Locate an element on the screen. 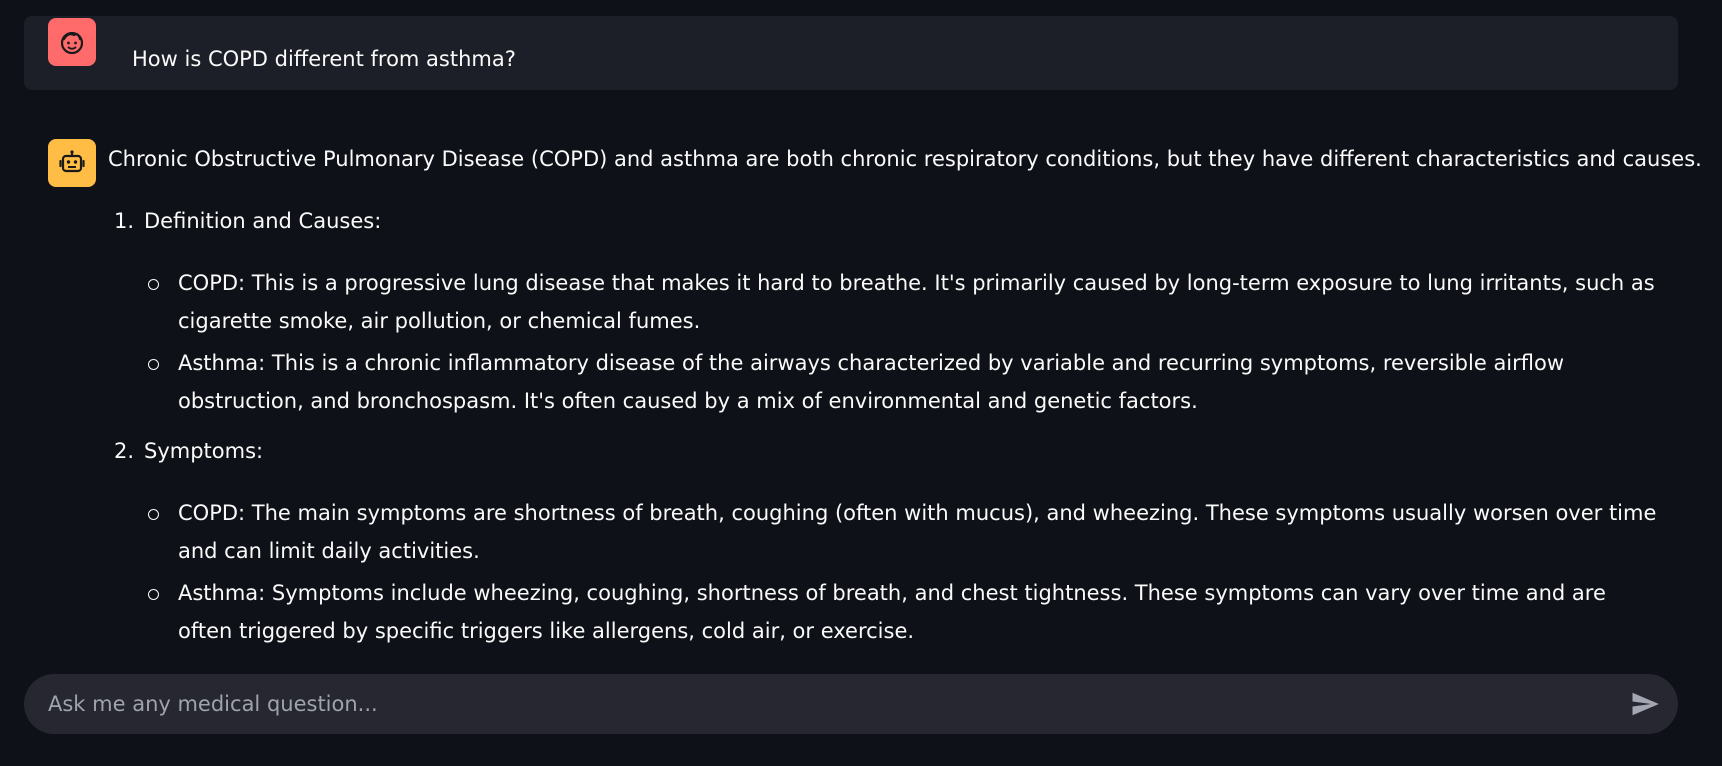 This screenshot has width=1722, height=766. user-avatar is located at coordinates (72, 42).